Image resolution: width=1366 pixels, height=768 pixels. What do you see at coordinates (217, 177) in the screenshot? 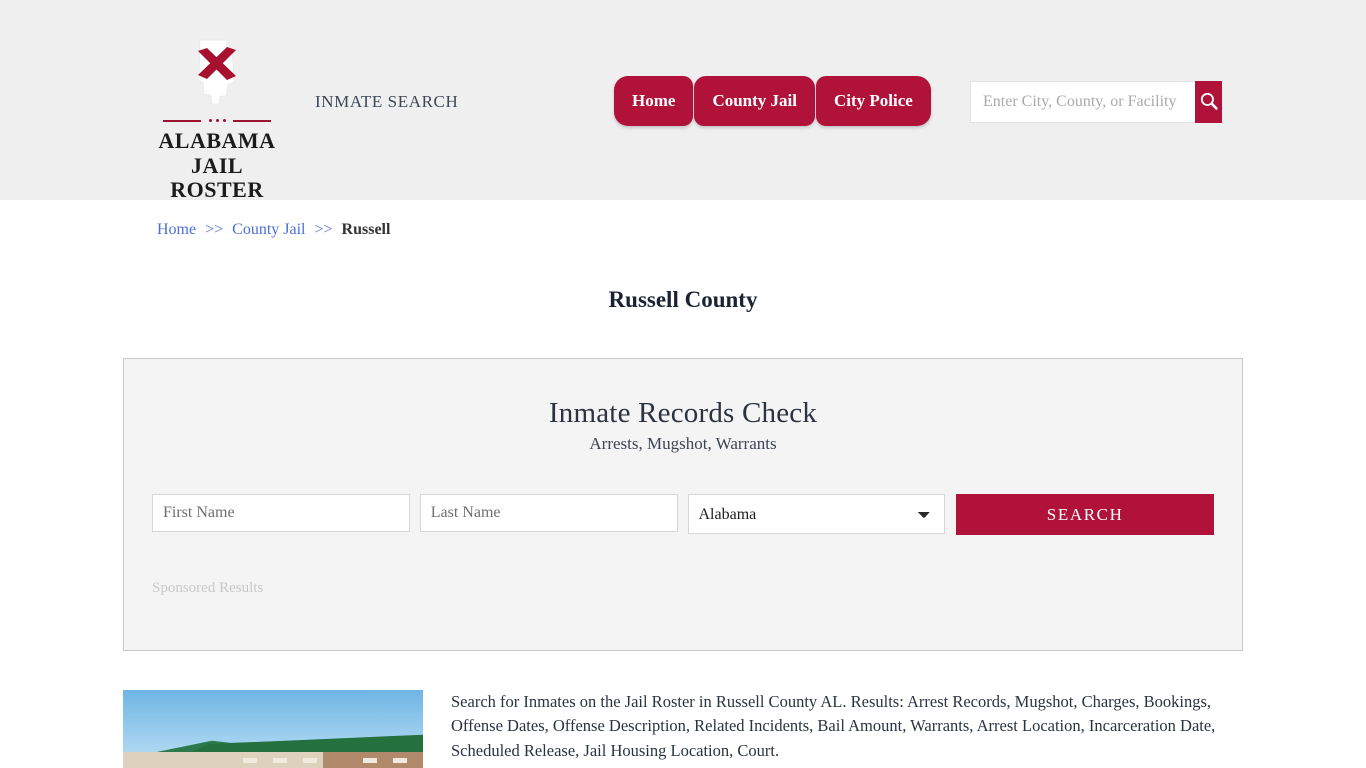
I see `logo-line-2: JAIL ROSTER` at bounding box center [217, 177].